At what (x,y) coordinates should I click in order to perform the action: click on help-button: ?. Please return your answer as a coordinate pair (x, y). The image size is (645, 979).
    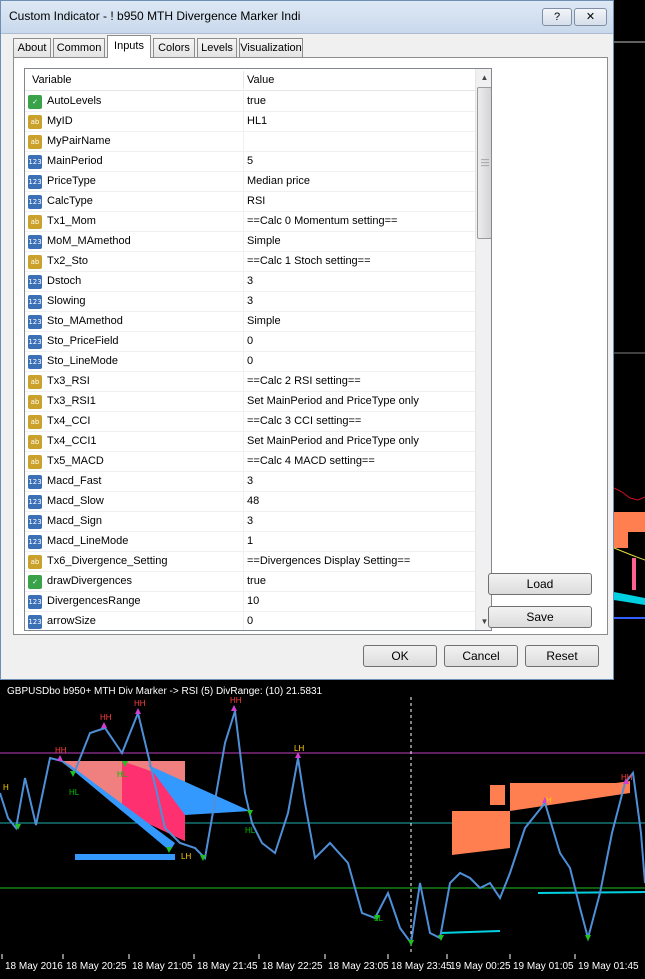
    Looking at the image, I should click on (557, 17).